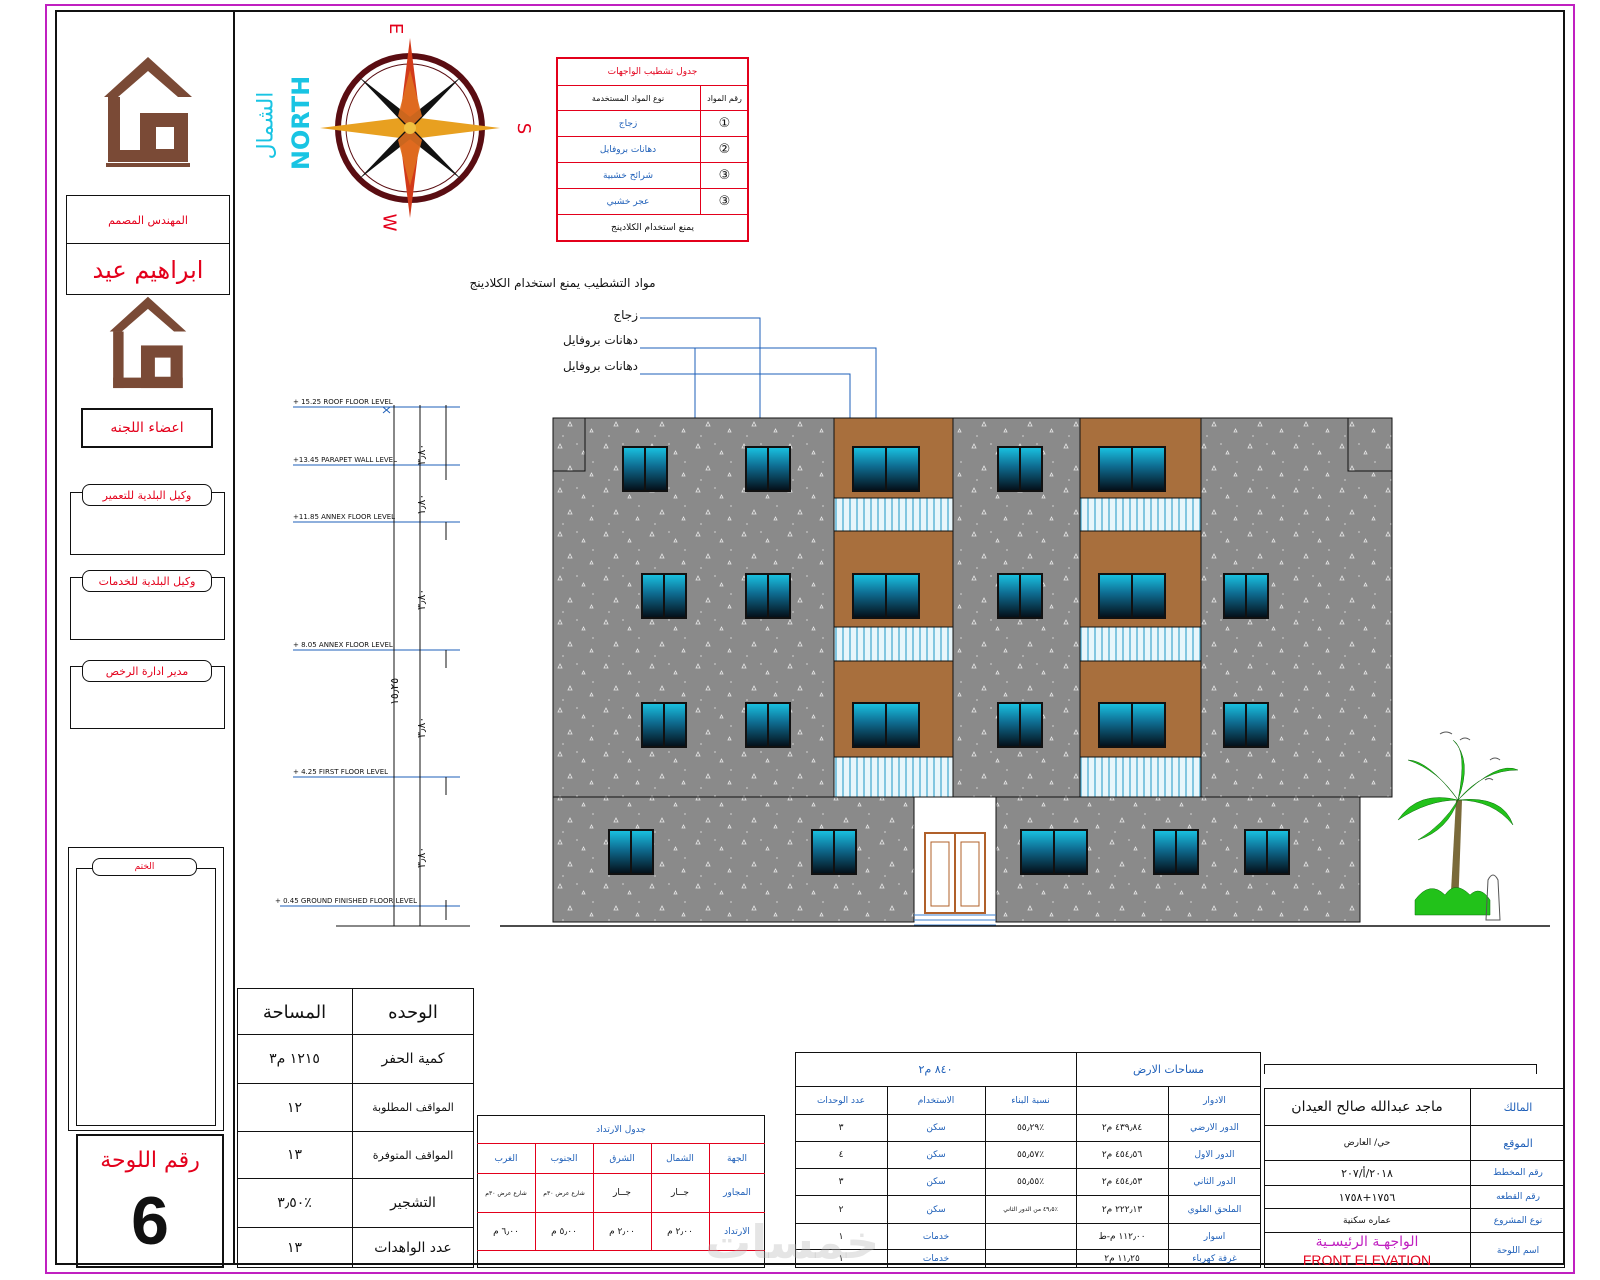 The image size is (1600, 1280). What do you see at coordinates (1214, 1128) in the screenshot?
I see `areas-floor: الدور الارضي` at bounding box center [1214, 1128].